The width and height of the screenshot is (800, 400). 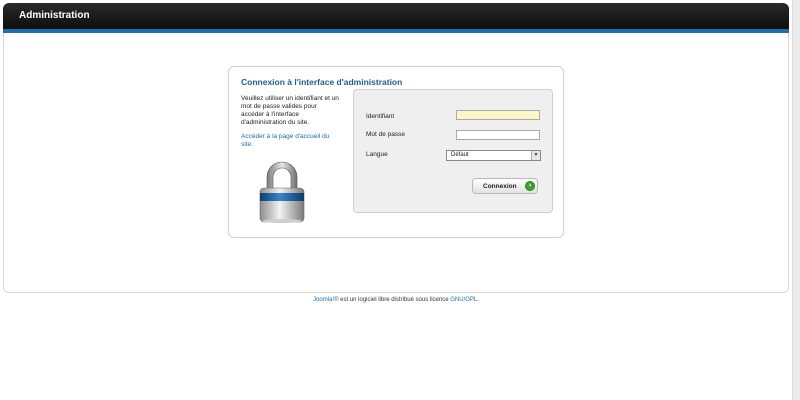 What do you see at coordinates (530, 186) in the screenshot?
I see `arrow-right-circle-icon: ›` at bounding box center [530, 186].